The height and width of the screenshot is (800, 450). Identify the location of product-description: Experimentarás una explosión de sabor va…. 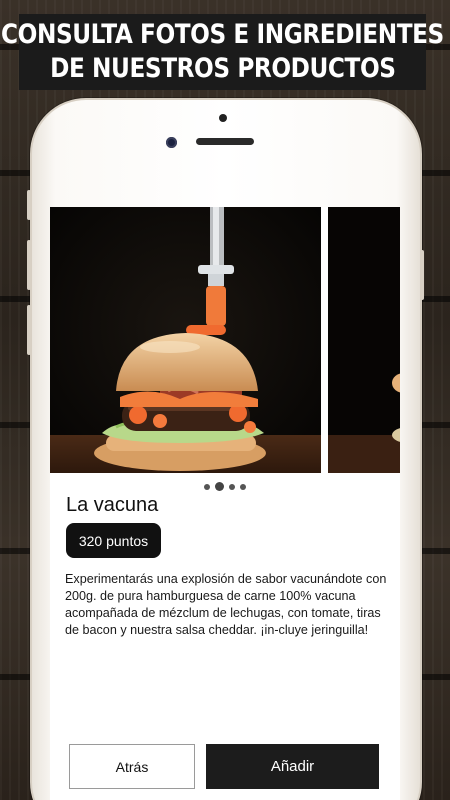
(226, 604).